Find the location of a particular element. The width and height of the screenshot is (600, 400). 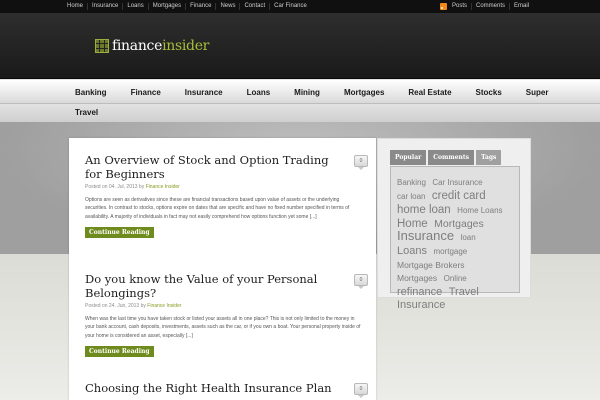

tag-link: Loans is located at coordinates (412, 251).